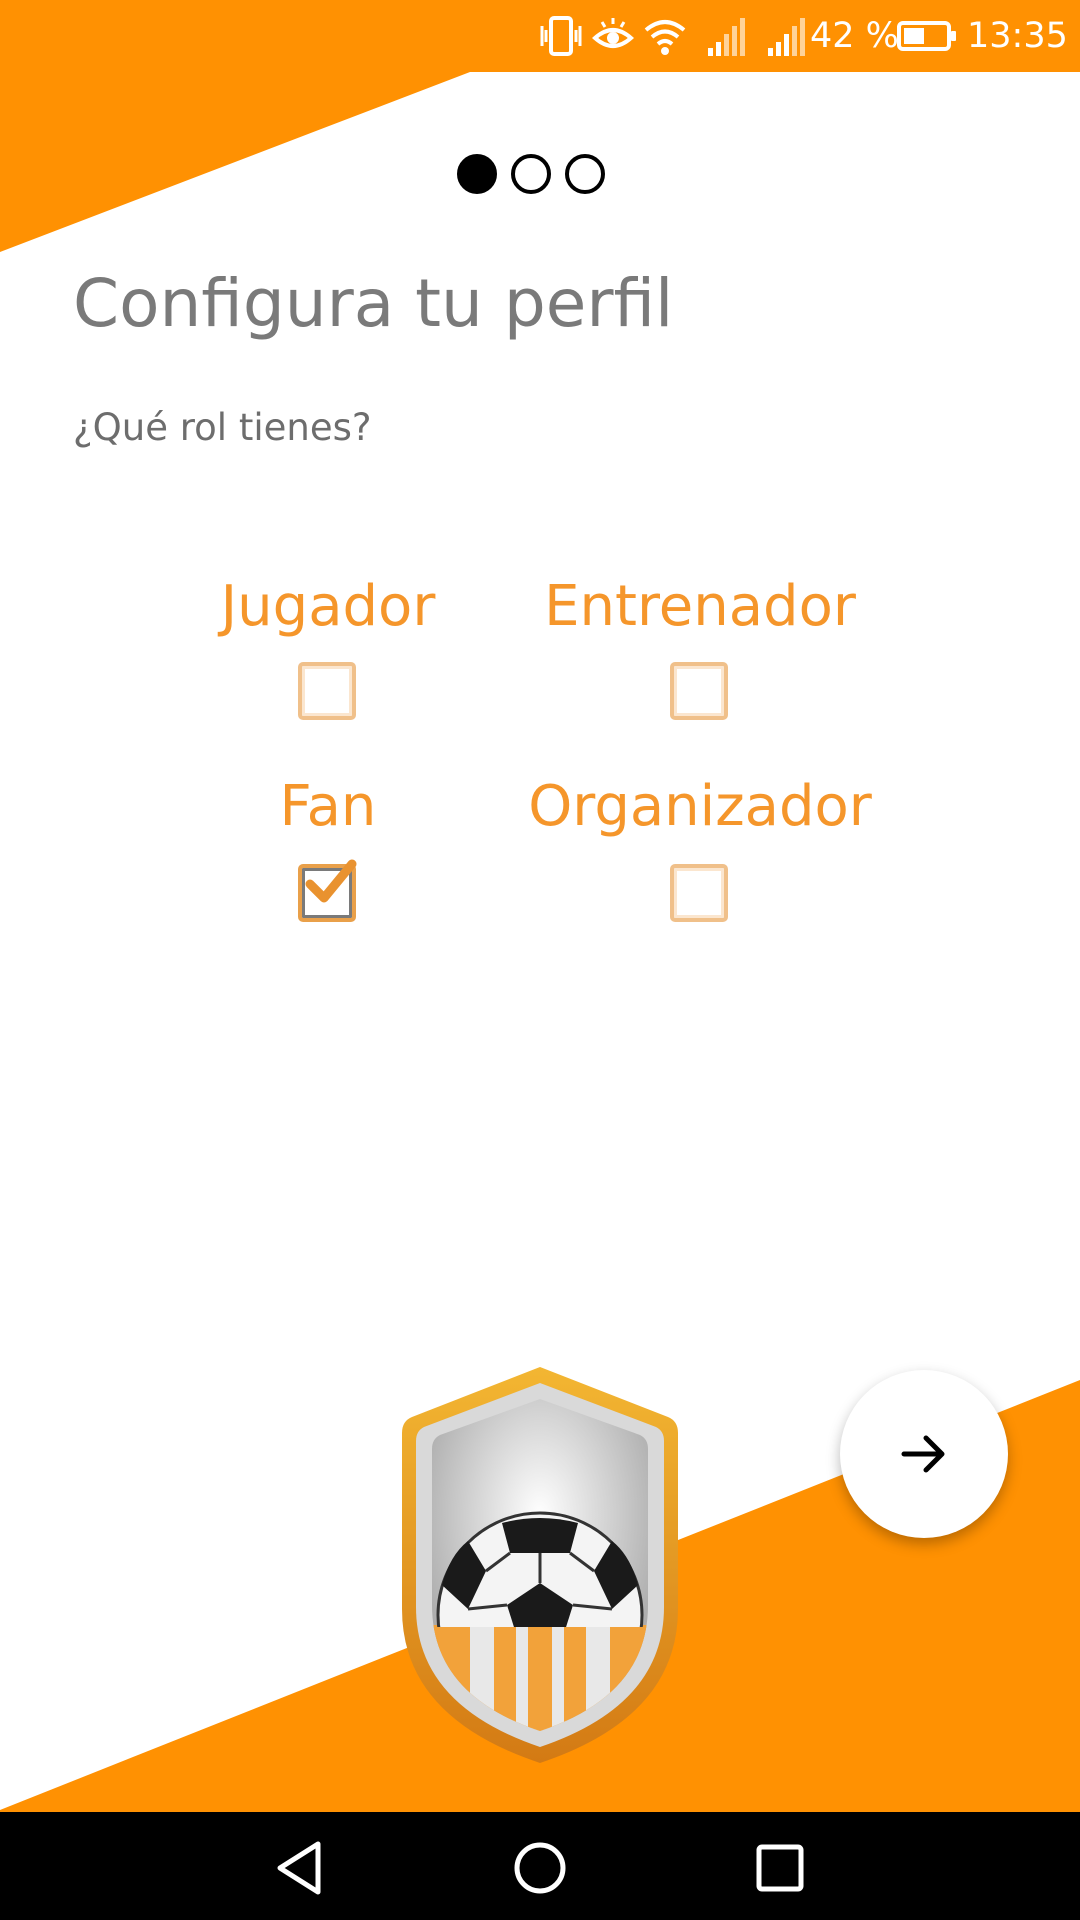 Image resolution: width=1080 pixels, height=1920 pixels. I want to click on clock: 13:35, so click(1017, 36).